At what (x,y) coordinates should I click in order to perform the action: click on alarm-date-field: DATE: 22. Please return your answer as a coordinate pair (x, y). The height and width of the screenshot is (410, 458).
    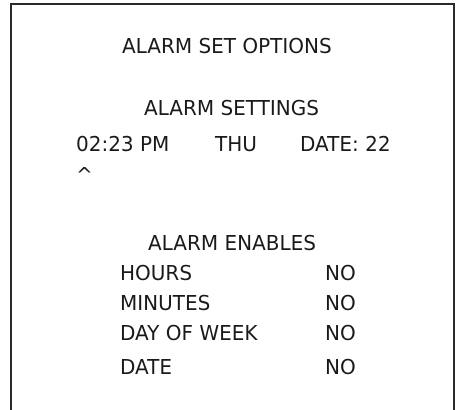
    Looking at the image, I should click on (345, 144).